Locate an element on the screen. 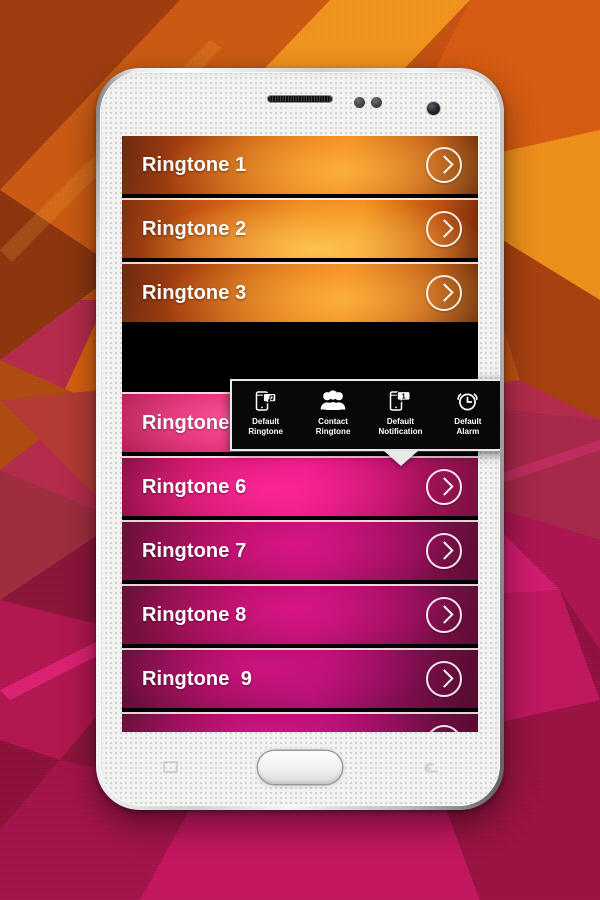  alarm-clock-icon is located at coordinates (467, 400).